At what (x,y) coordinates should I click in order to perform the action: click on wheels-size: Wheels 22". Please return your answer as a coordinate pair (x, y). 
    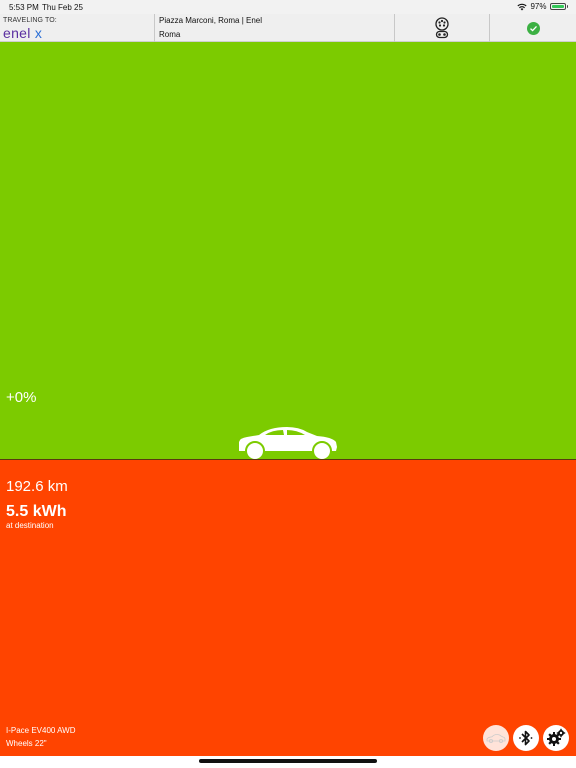
    Looking at the image, I should click on (26, 743).